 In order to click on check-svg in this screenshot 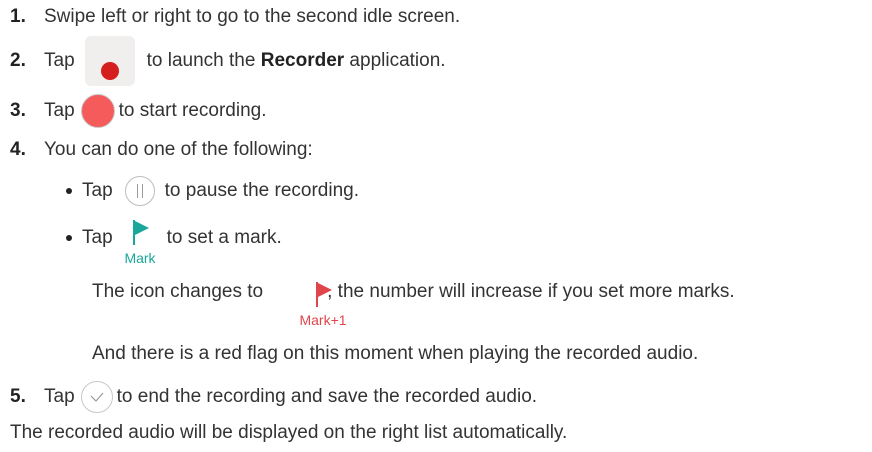, I will do `click(97, 397)`.